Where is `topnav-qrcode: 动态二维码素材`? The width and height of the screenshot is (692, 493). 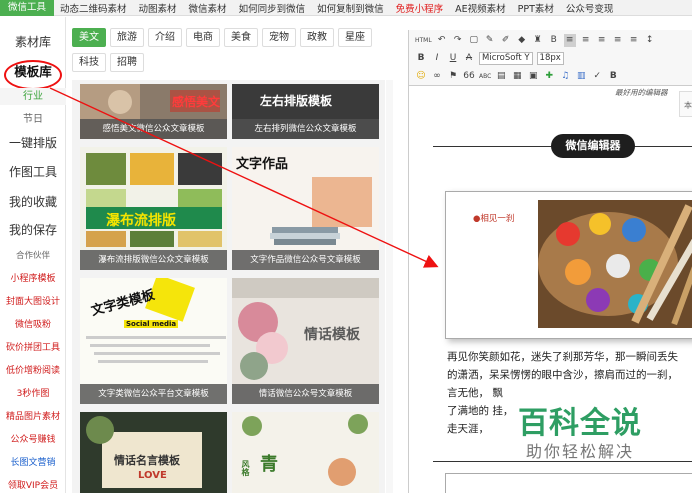
topnav-qrcode: 动态二维码素材 is located at coordinates (93, 8).